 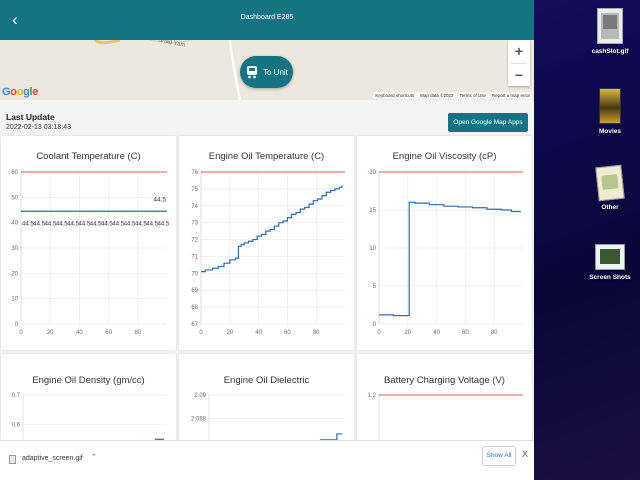 I want to click on chart-card-engine-oil-dielectric: Engine Oil Dielectric 2.0862.0882.09, so click(x=266, y=397).